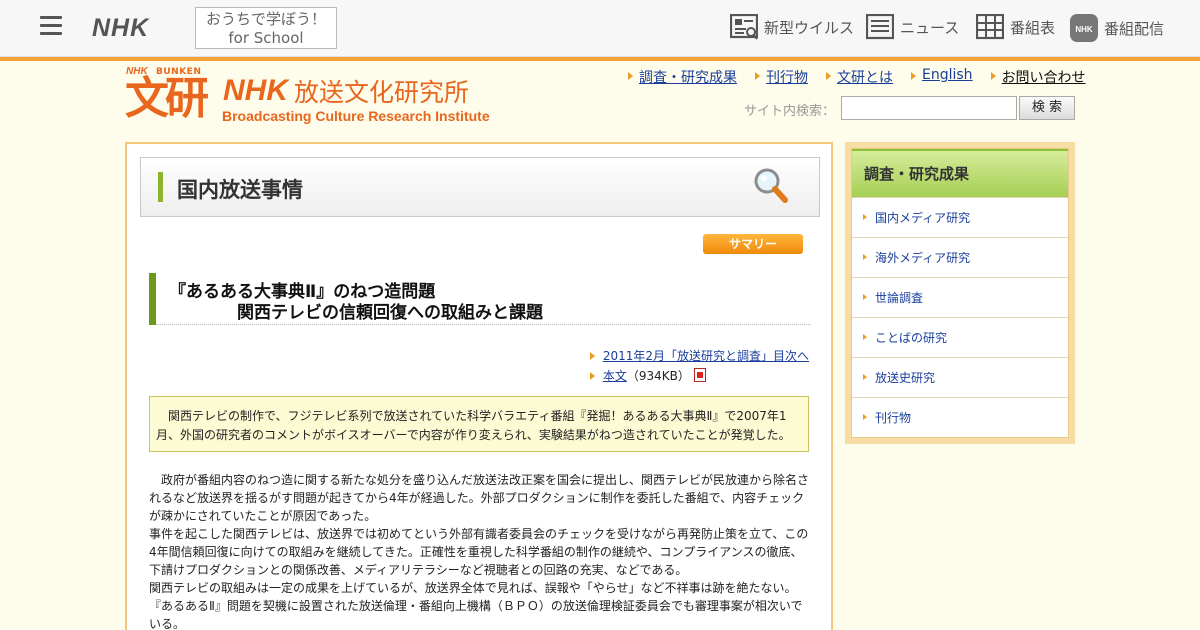  Describe the element at coordinates (1038, 77) in the screenshot. I see `top-link-contact: お問い合わせ` at that location.